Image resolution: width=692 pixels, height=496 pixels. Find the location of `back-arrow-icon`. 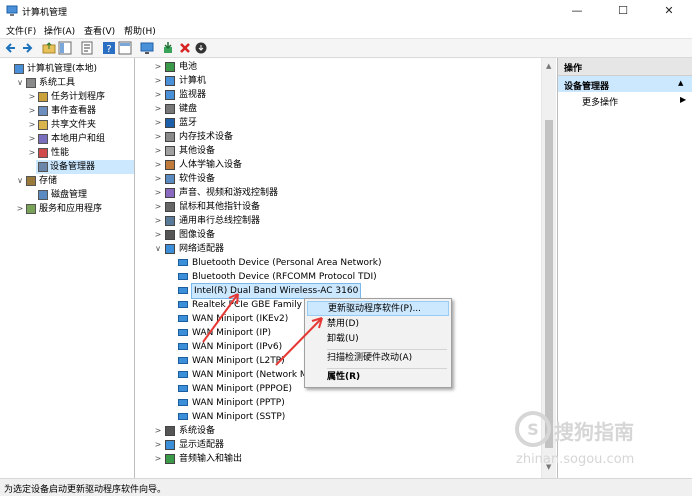

back-arrow-icon is located at coordinates (11, 48).